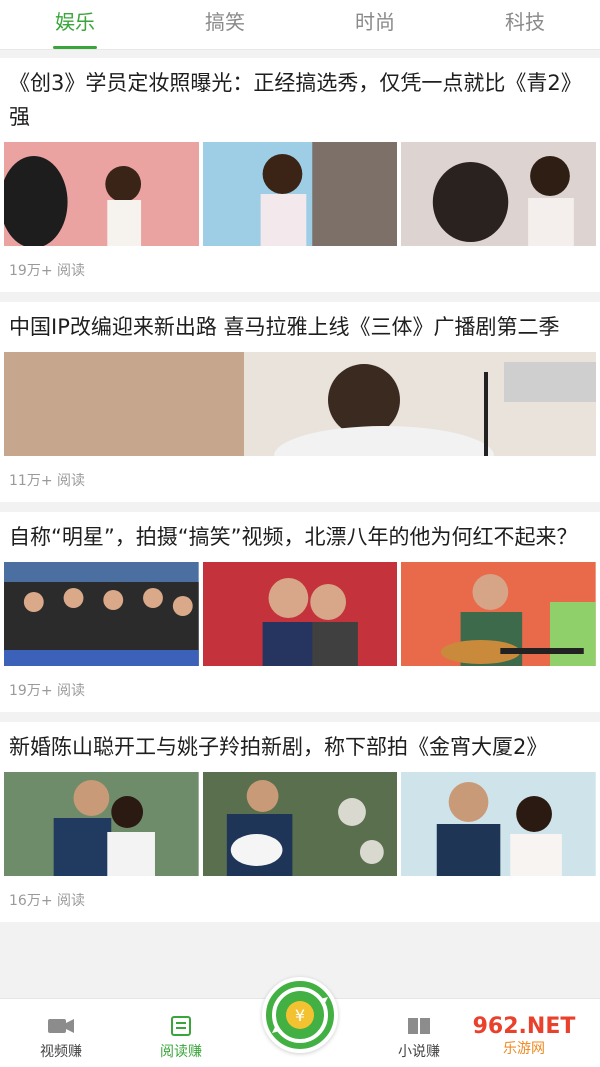  I want to click on video-icon, so click(61, 1026).